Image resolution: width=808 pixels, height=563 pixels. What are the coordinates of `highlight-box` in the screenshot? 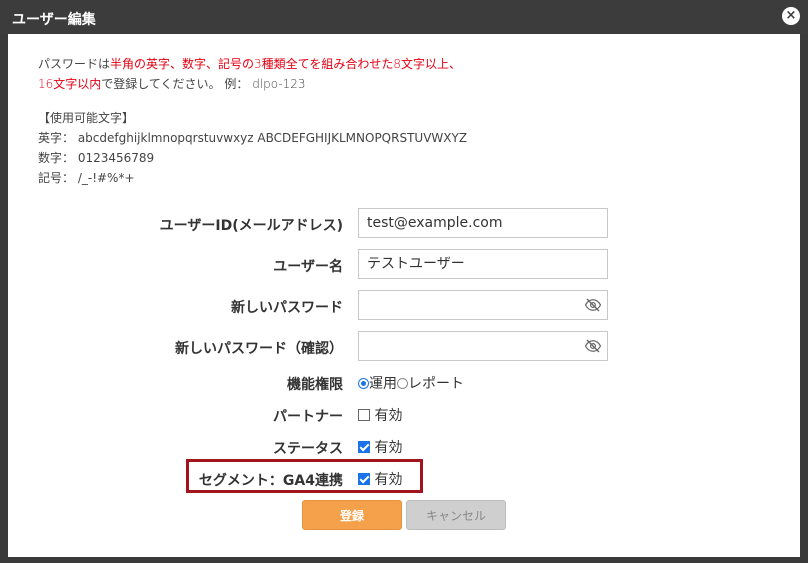 It's located at (304, 476).